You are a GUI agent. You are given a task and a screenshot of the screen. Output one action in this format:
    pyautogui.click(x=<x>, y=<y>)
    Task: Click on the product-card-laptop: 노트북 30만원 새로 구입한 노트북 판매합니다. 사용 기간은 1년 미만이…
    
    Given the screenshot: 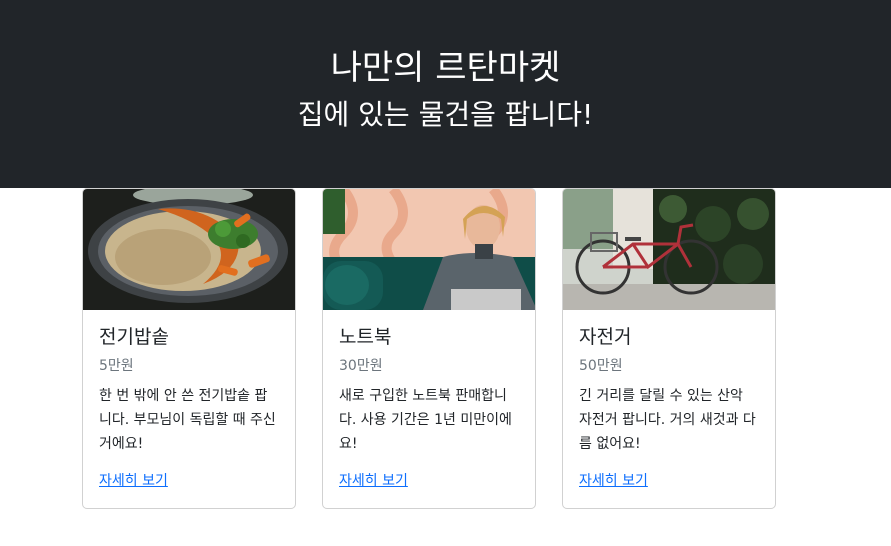 What is the action you would take?
    pyautogui.click(x=429, y=348)
    